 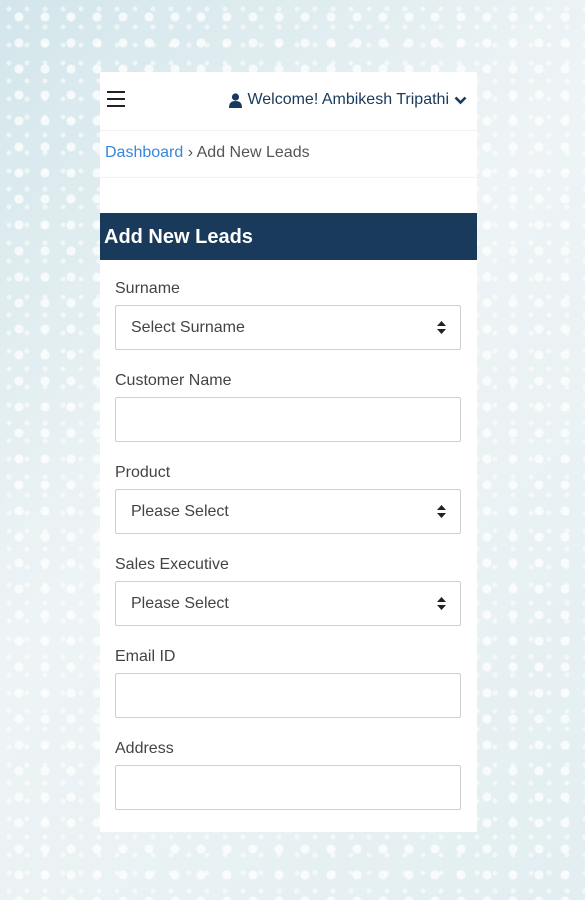 I want to click on surname-select: Select Surname, so click(x=288, y=327).